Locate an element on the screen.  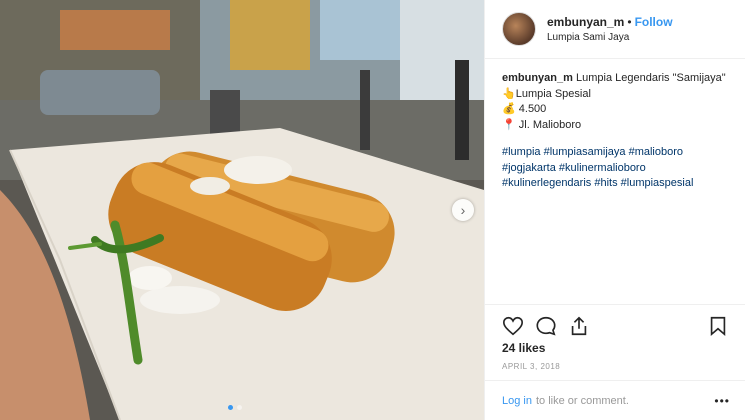
more-options-icon: ••• is located at coordinates (722, 401).